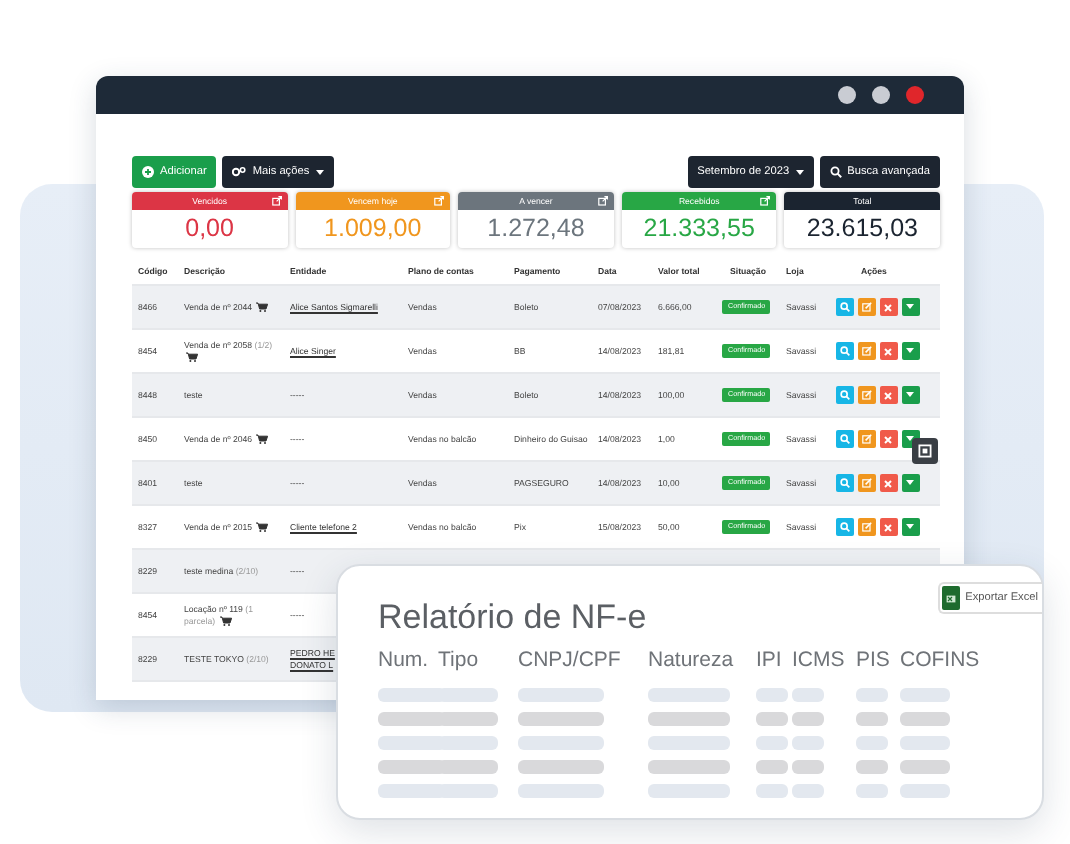 Image resolution: width=1070 pixels, height=844 pixels. I want to click on summary-value: 21.333,55, so click(699, 229).